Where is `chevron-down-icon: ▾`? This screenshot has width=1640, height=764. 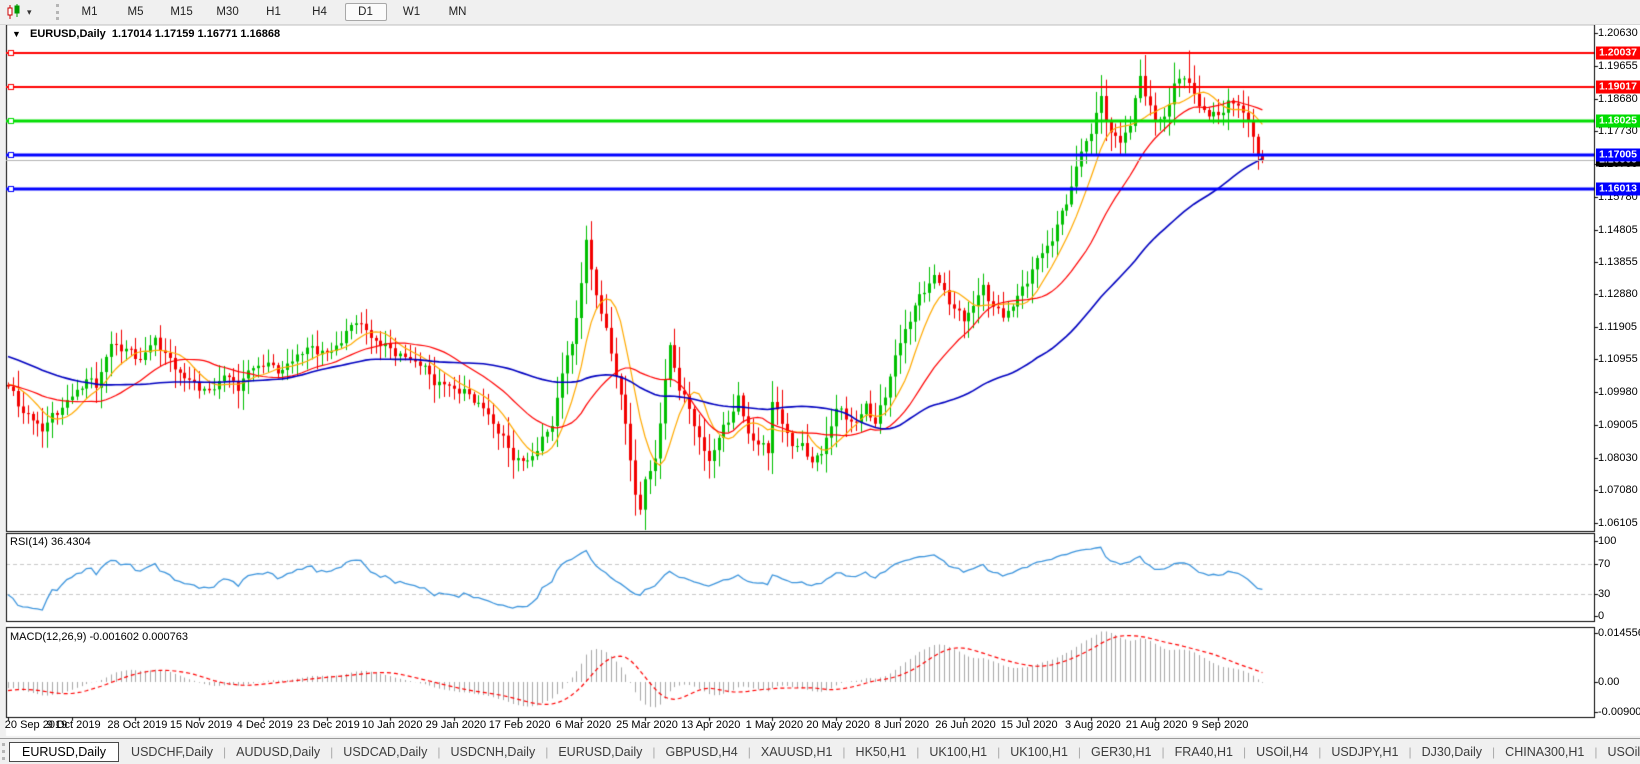 chevron-down-icon: ▾ is located at coordinates (29, 12).